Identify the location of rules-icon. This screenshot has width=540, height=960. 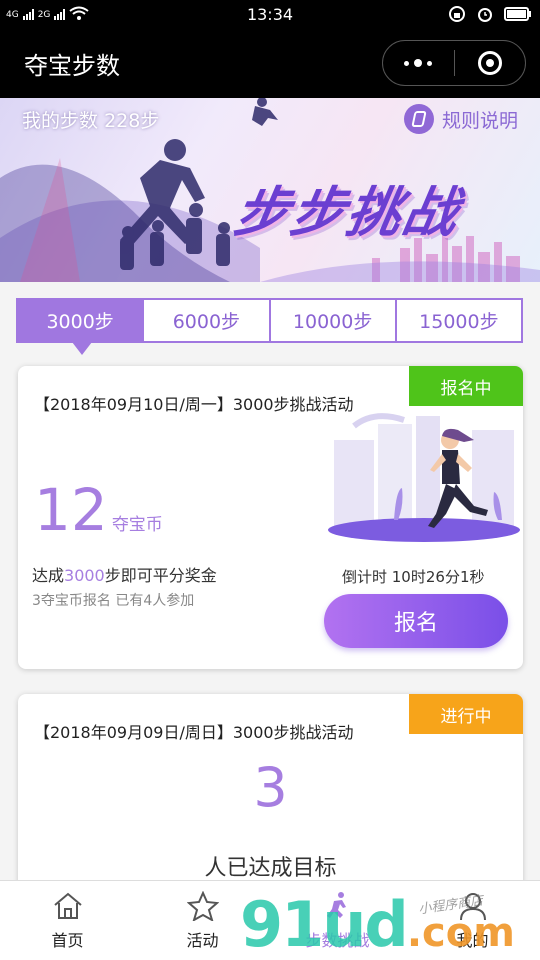
(418, 119).